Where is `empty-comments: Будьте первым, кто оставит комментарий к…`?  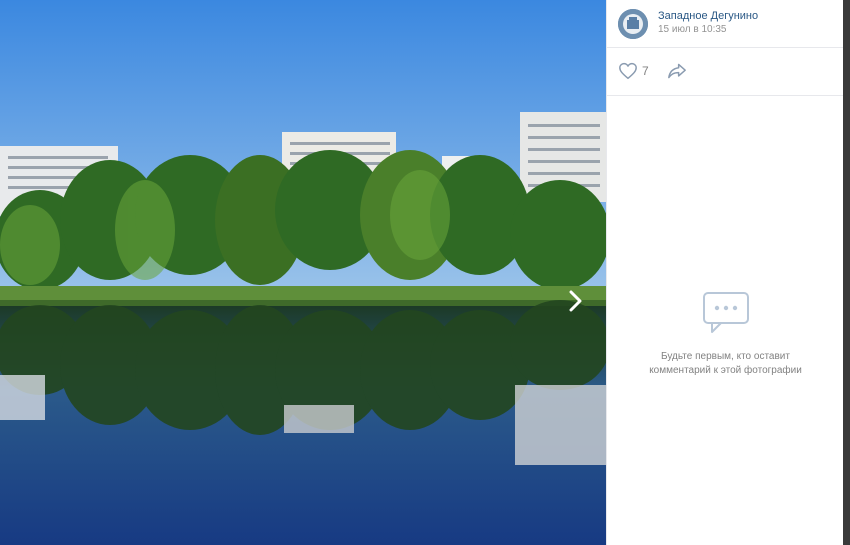 empty-comments: Будьте первым, кто оставит комментарий к… is located at coordinates (725, 334).